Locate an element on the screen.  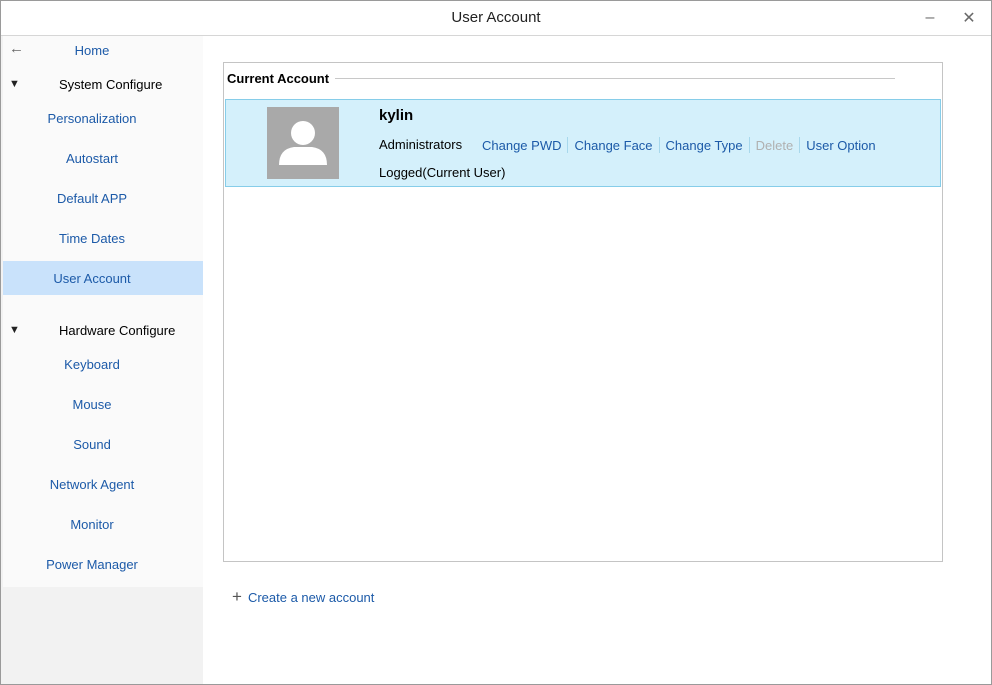
group-hardware-configure: ▼ Hardware Configure is located at coordinates (103, 330).